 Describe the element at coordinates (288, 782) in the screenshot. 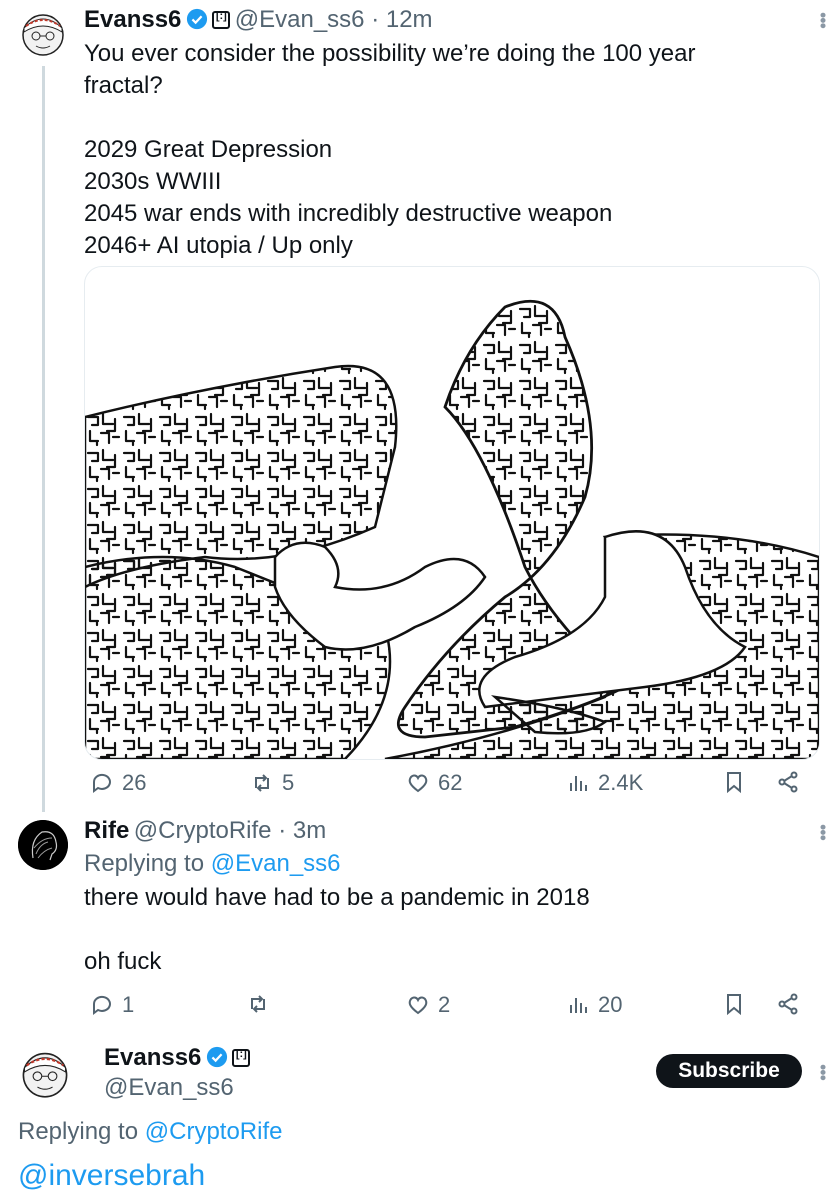

I see `repost-count: 5` at that location.